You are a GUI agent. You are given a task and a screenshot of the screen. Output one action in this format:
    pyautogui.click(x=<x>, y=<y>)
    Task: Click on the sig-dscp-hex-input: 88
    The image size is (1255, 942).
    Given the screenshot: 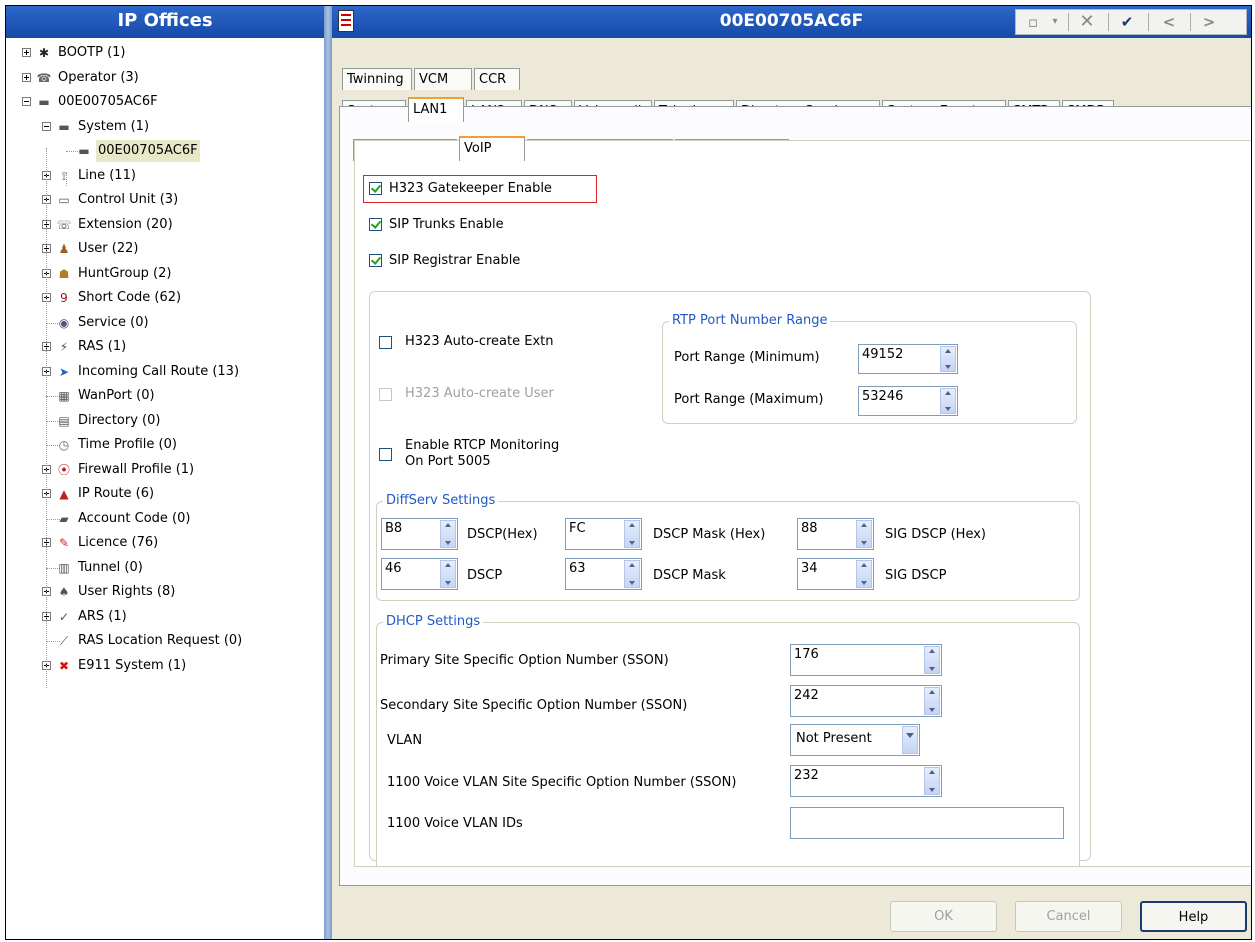 What is the action you would take?
    pyautogui.click(x=835, y=534)
    